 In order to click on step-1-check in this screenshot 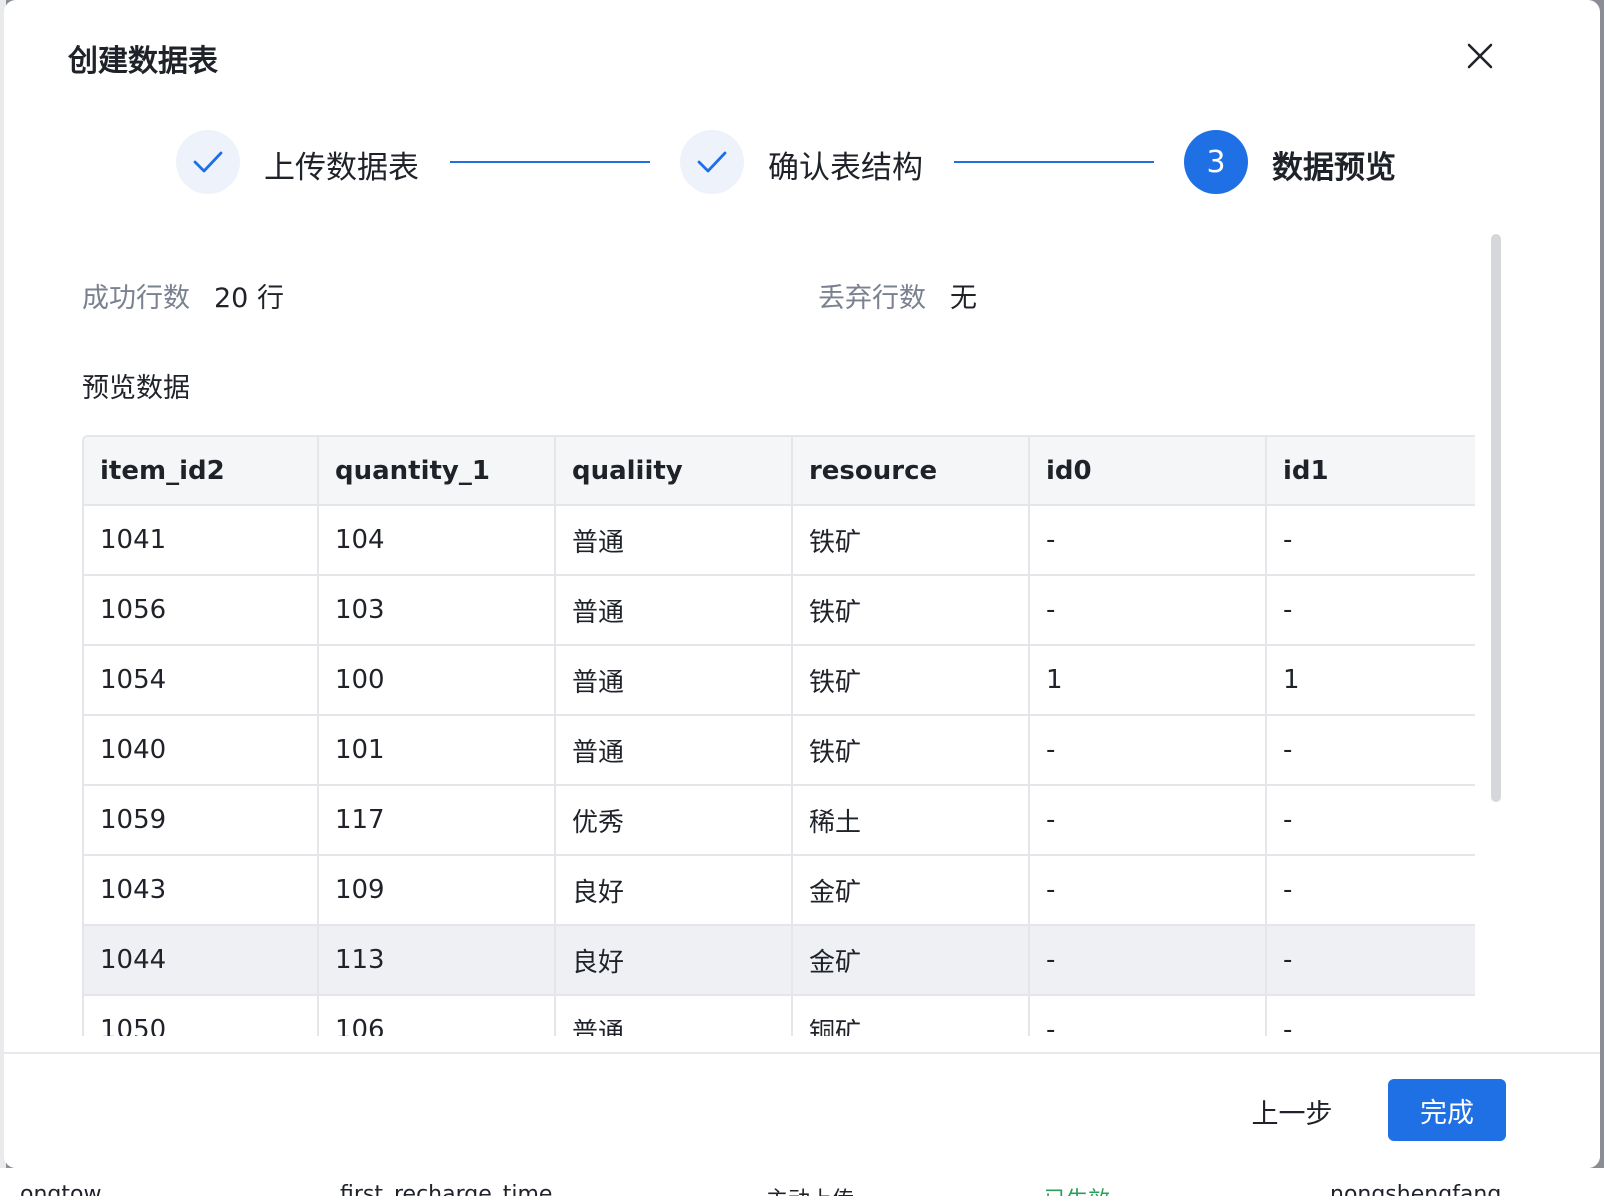, I will do `click(208, 162)`.